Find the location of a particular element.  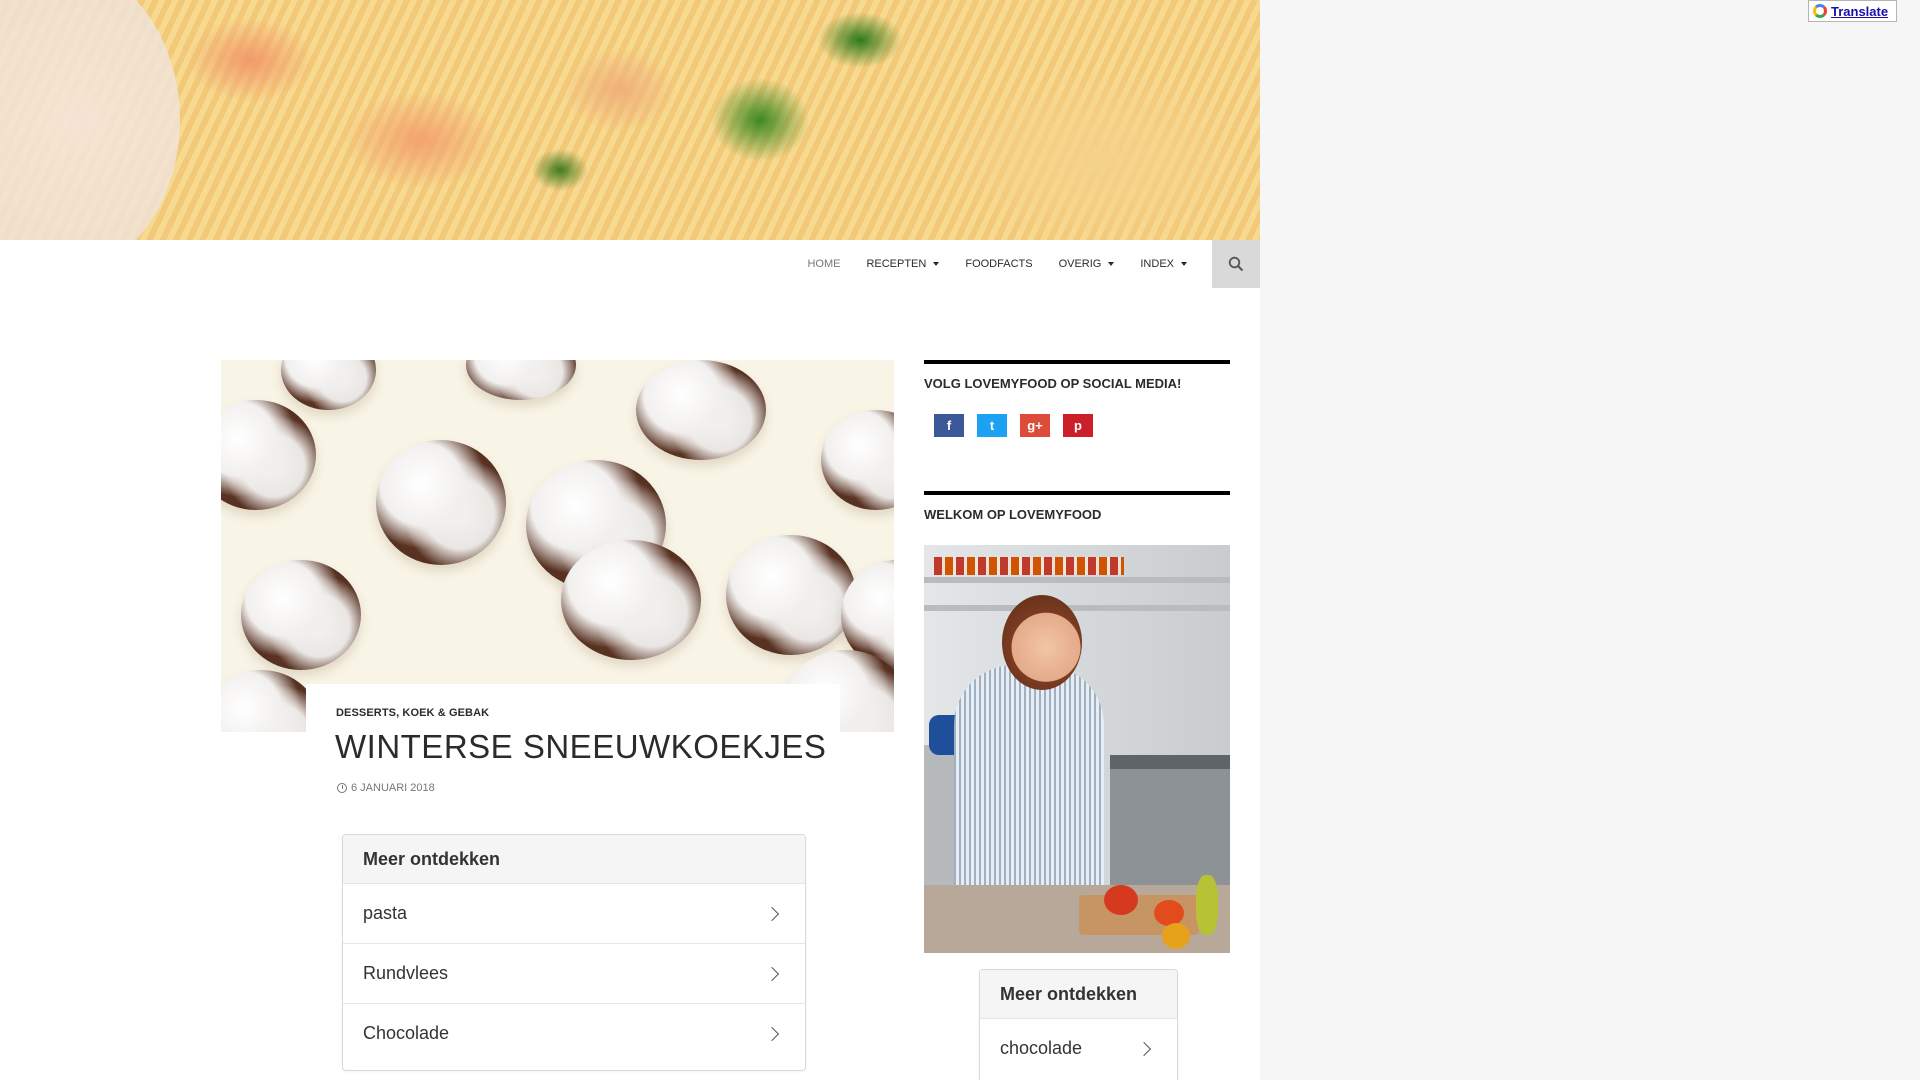

facebook-icon: f is located at coordinates (949, 425).